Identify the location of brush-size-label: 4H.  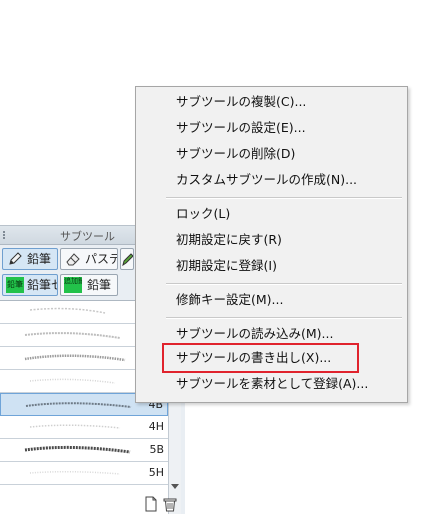
(156, 426).